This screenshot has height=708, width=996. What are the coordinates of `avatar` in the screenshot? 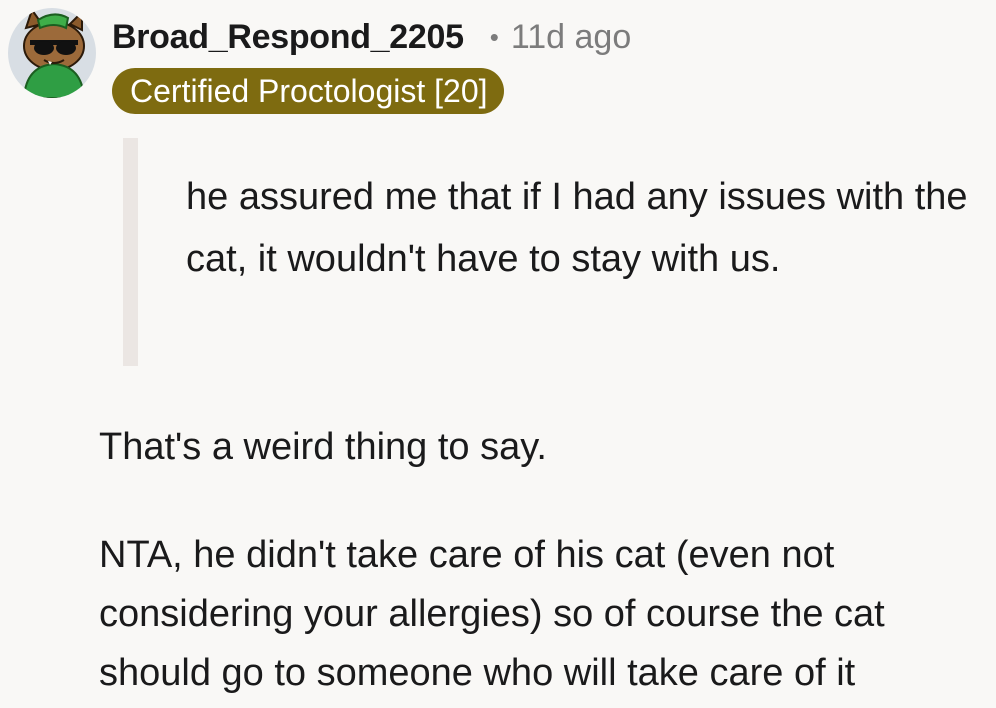 It's located at (52, 53).